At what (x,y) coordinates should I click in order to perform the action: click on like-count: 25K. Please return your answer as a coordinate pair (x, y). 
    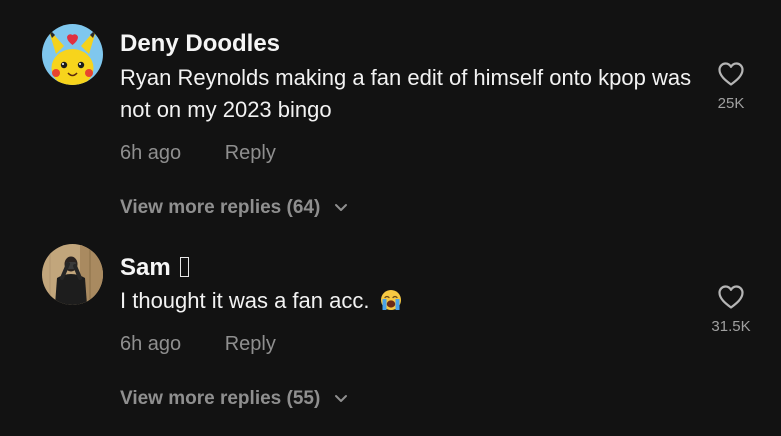
    Looking at the image, I should click on (731, 103).